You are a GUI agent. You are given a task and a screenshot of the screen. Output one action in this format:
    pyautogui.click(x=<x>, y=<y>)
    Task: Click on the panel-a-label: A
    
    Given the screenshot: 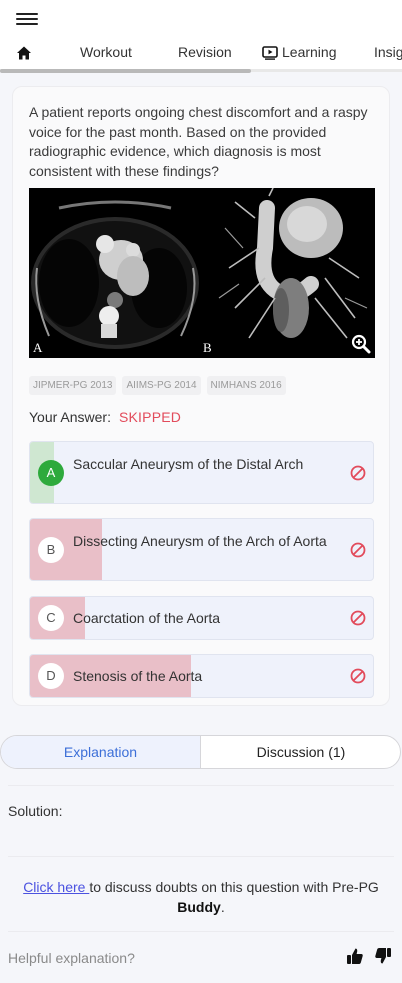 What is the action you would take?
    pyautogui.click(x=38, y=347)
    